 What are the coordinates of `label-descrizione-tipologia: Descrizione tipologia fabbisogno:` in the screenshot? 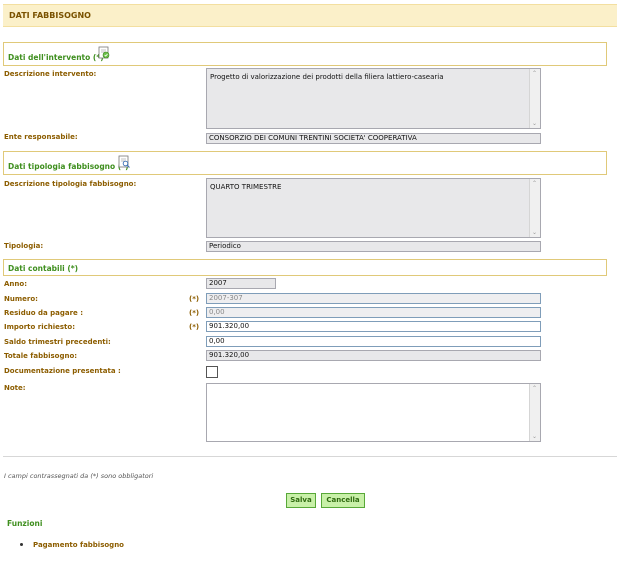 It's located at (70, 184).